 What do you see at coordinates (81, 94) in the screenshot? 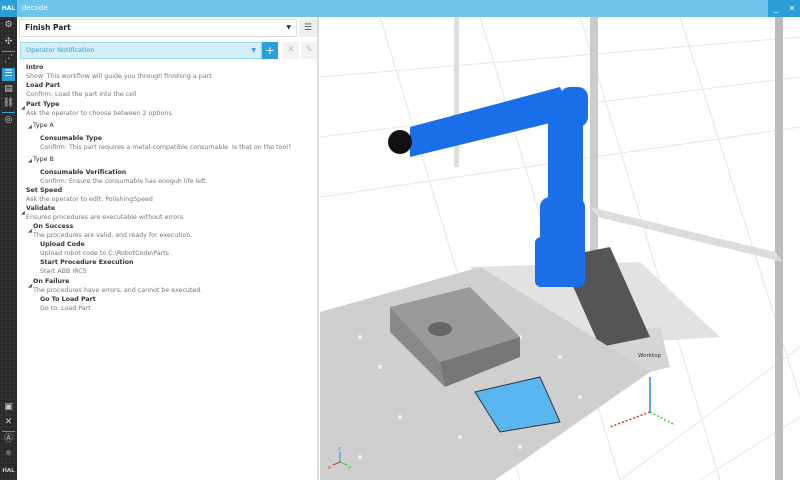
I see `step-desc: Confirm: Load the part into the cell` at bounding box center [81, 94].